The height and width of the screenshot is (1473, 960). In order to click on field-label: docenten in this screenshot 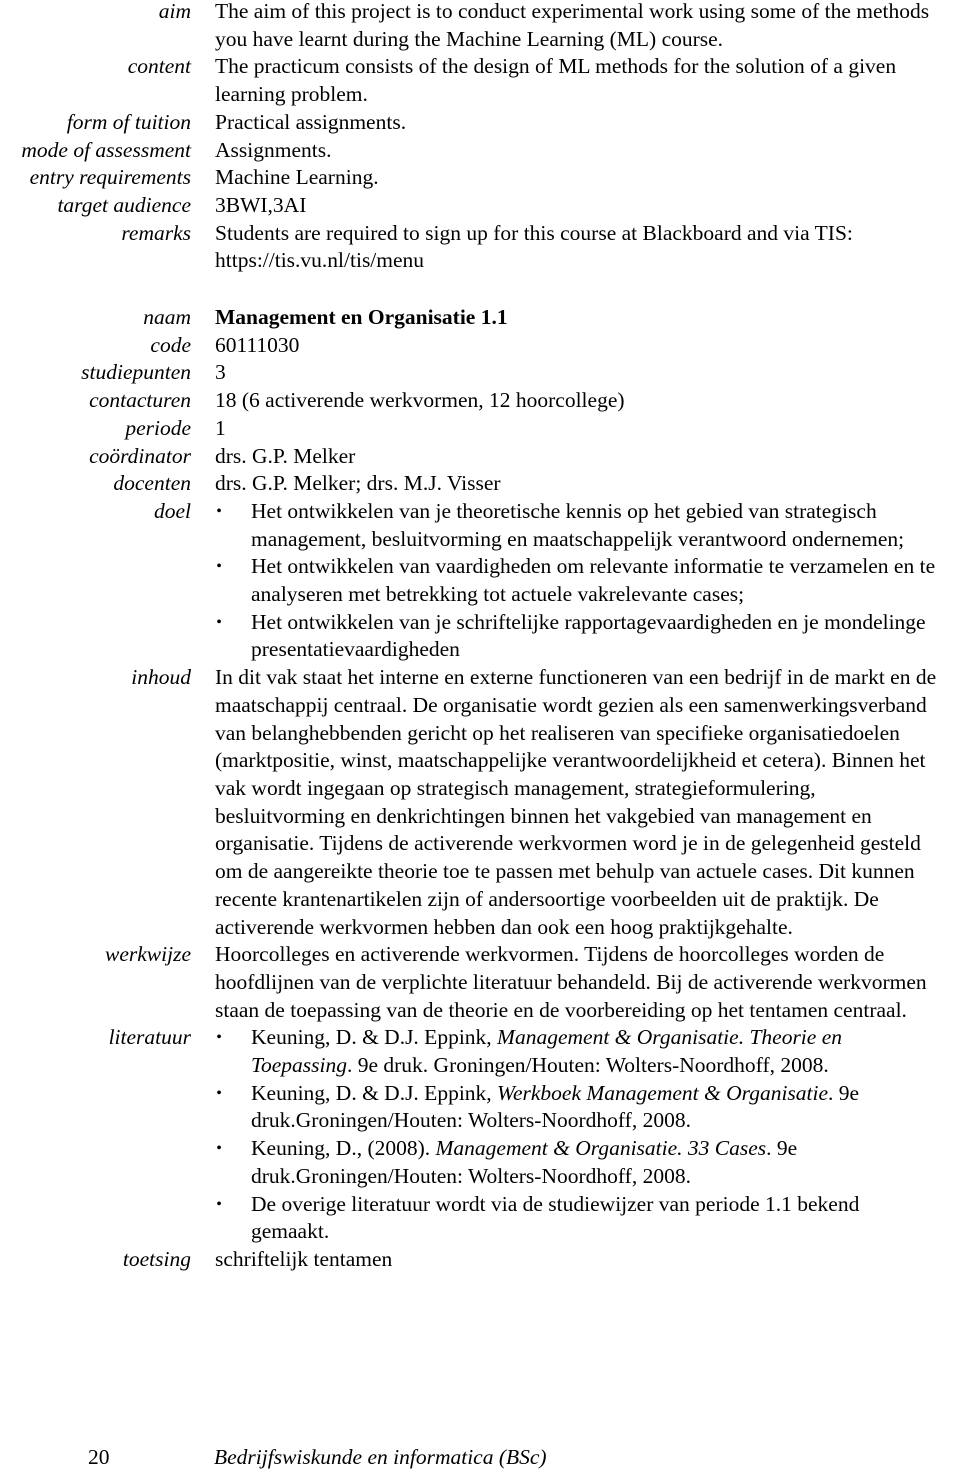, I will do `click(152, 483)`.